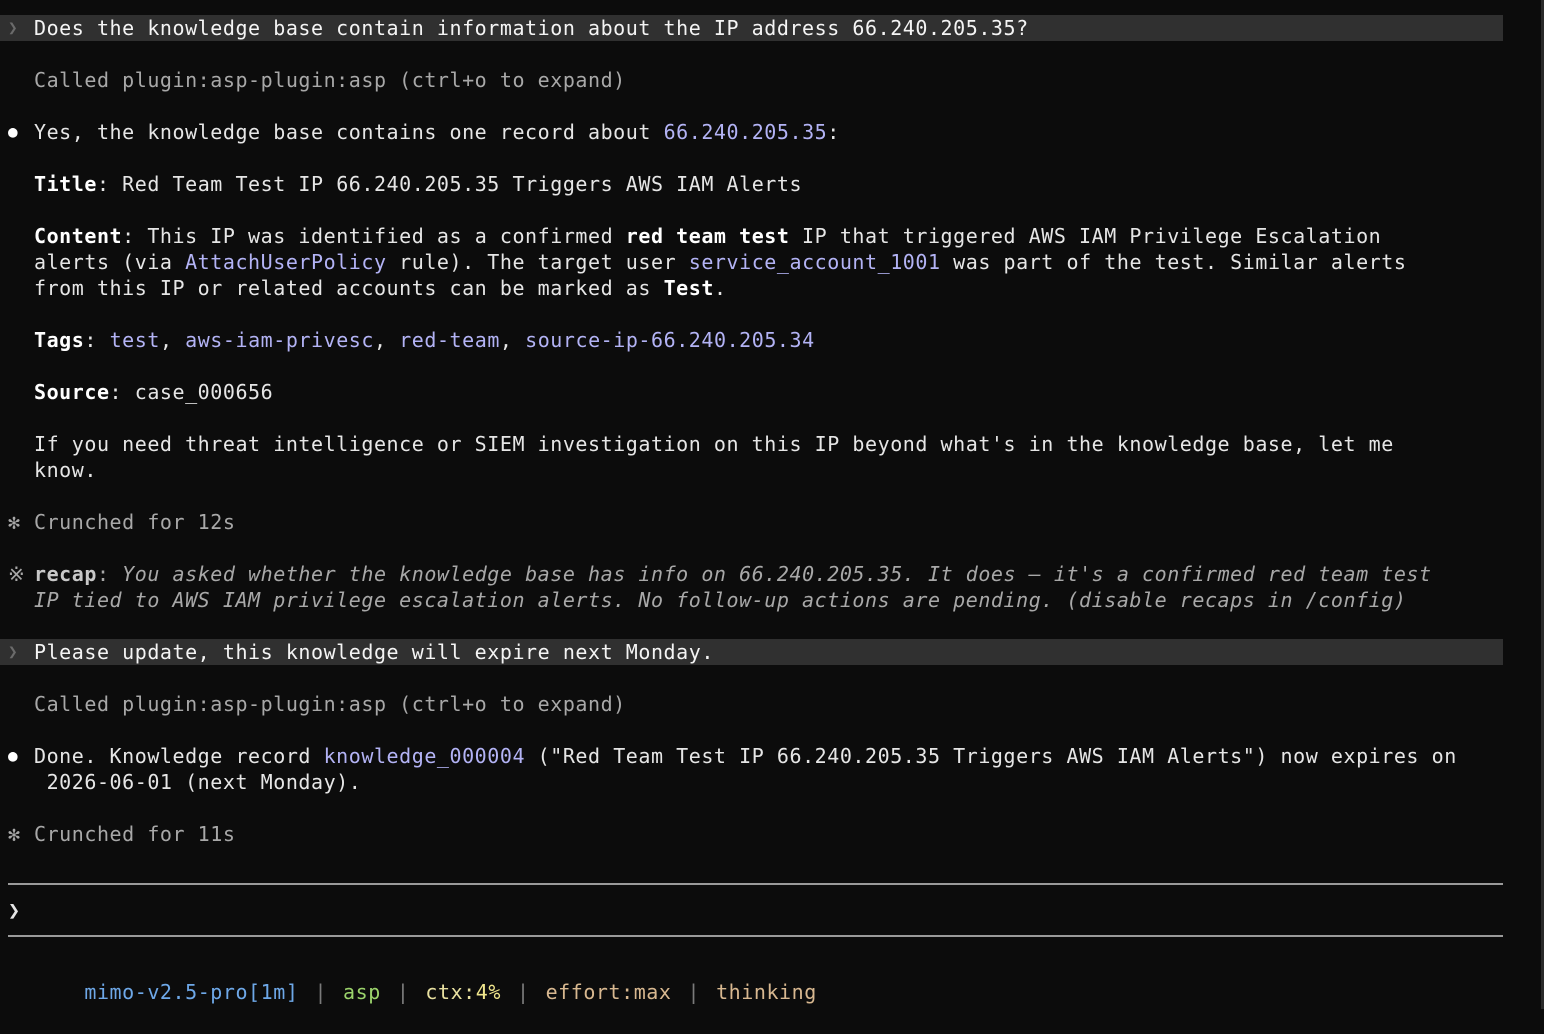 This screenshot has width=1544, height=1034. I want to click on content-text-bold: red team test, so click(707, 236).